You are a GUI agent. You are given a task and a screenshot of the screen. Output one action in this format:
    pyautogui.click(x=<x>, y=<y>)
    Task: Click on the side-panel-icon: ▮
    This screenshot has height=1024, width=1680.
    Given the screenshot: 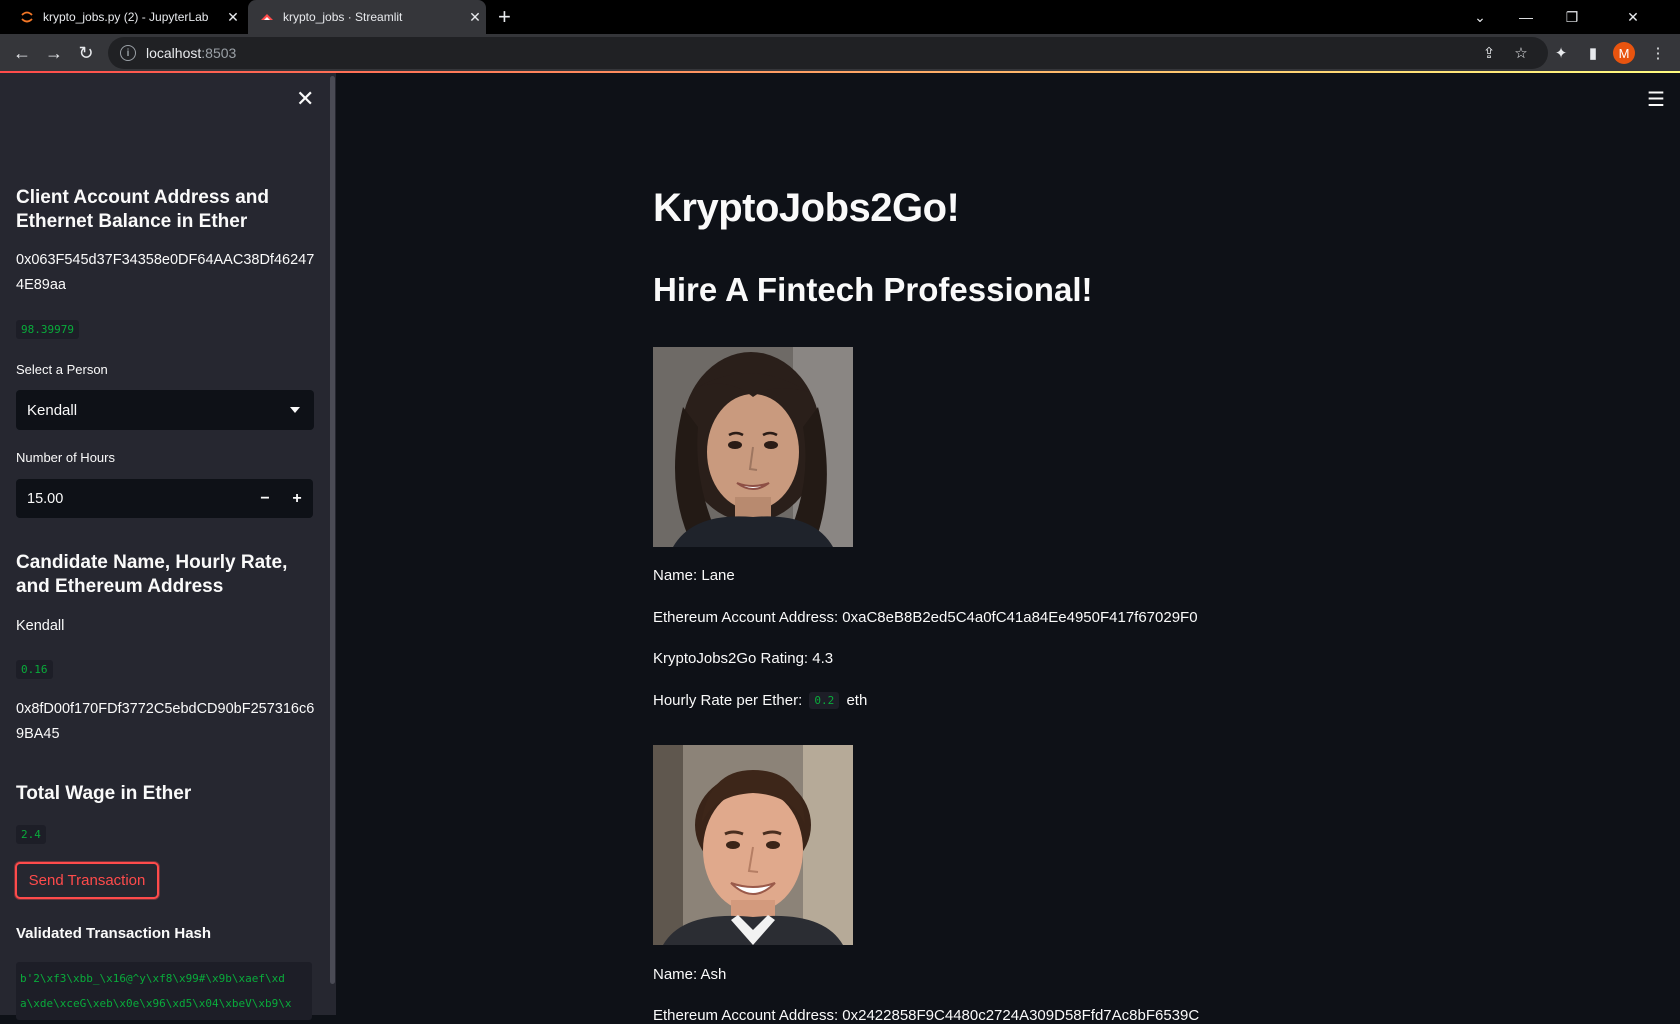 What is the action you would take?
    pyautogui.click(x=1593, y=53)
    